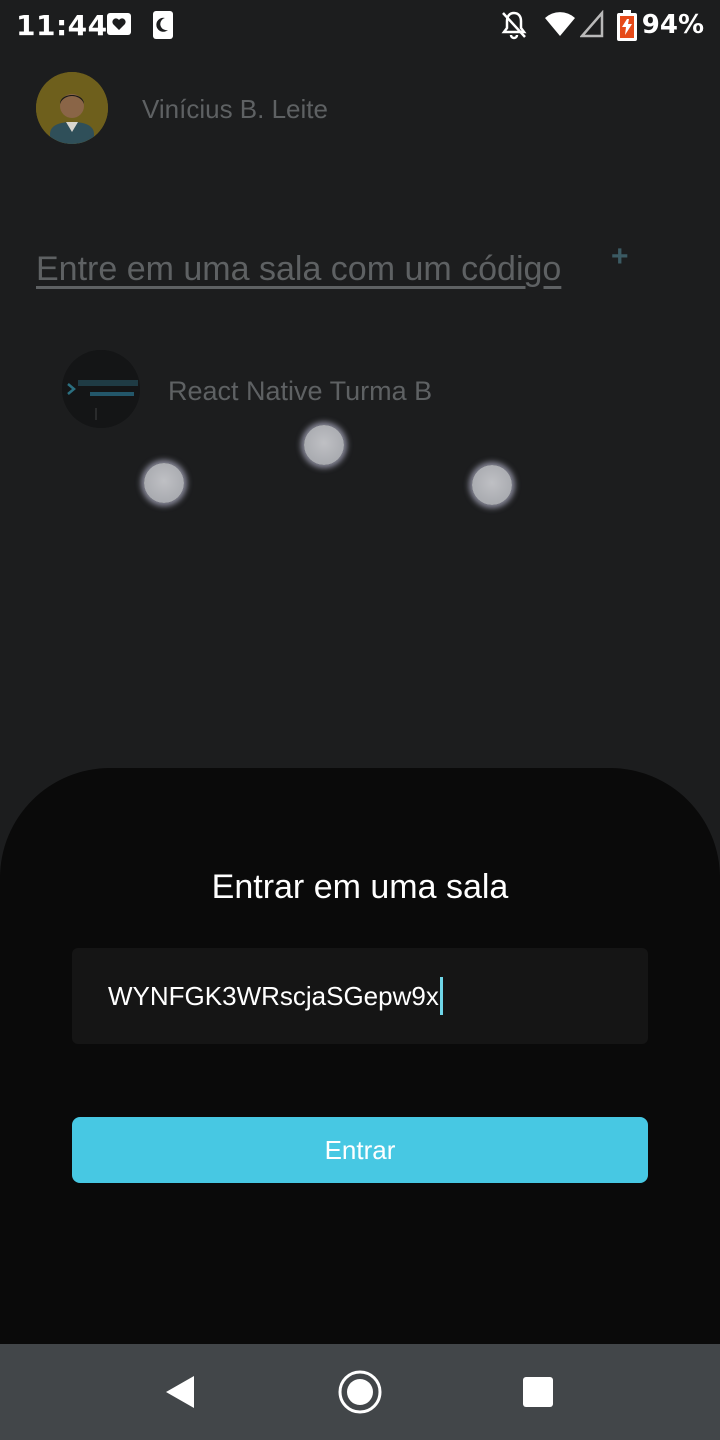 This screenshot has width=720, height=1440. I want to click on room-logo, so click(101, 389).